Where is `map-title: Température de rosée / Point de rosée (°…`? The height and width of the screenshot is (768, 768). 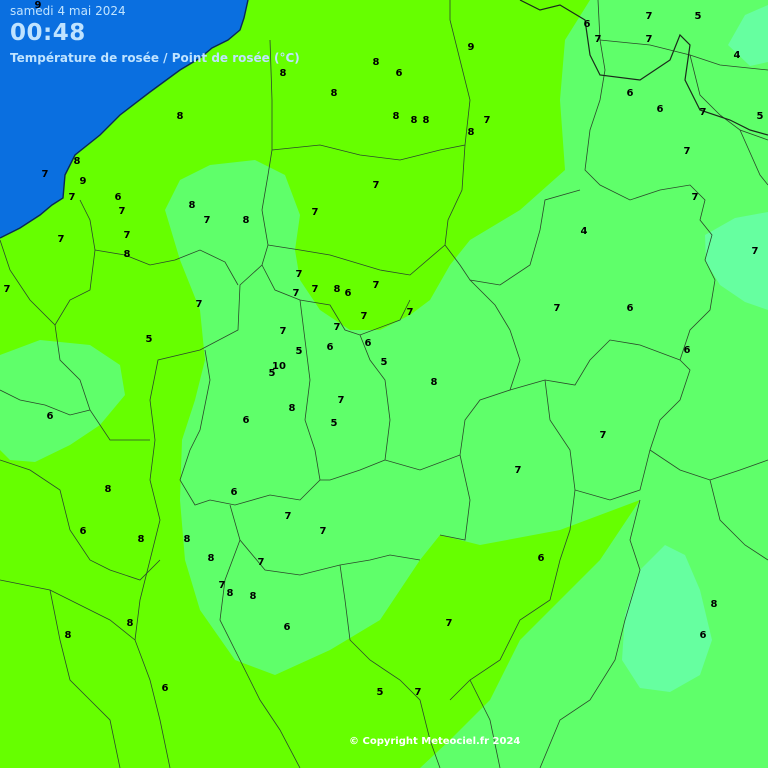 map-title: Température de rosée / Point de rosée (°… is located at coordinates (155, 58).